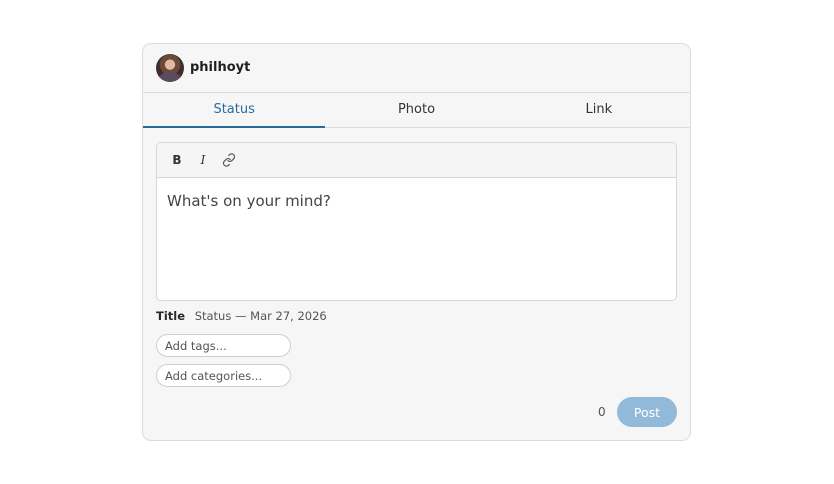 This screenshot has width=834, height=484. What do you see at coordinates (647, 412) in the screenshot?
I see `post-button: Post` at bounding box center [647, 412].